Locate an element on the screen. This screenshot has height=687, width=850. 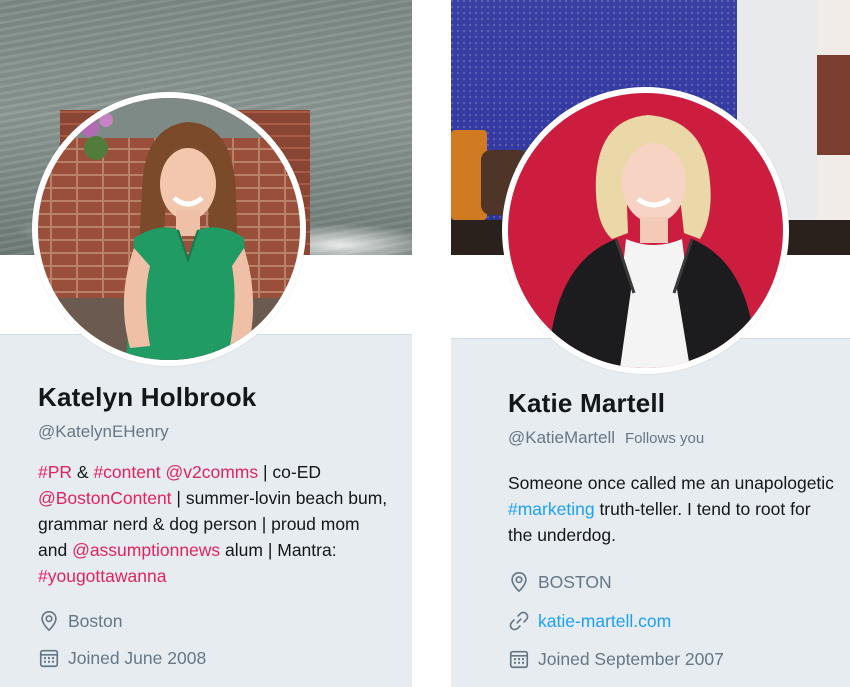
bio-link: @v2comms is located at coordinates (211, 472).